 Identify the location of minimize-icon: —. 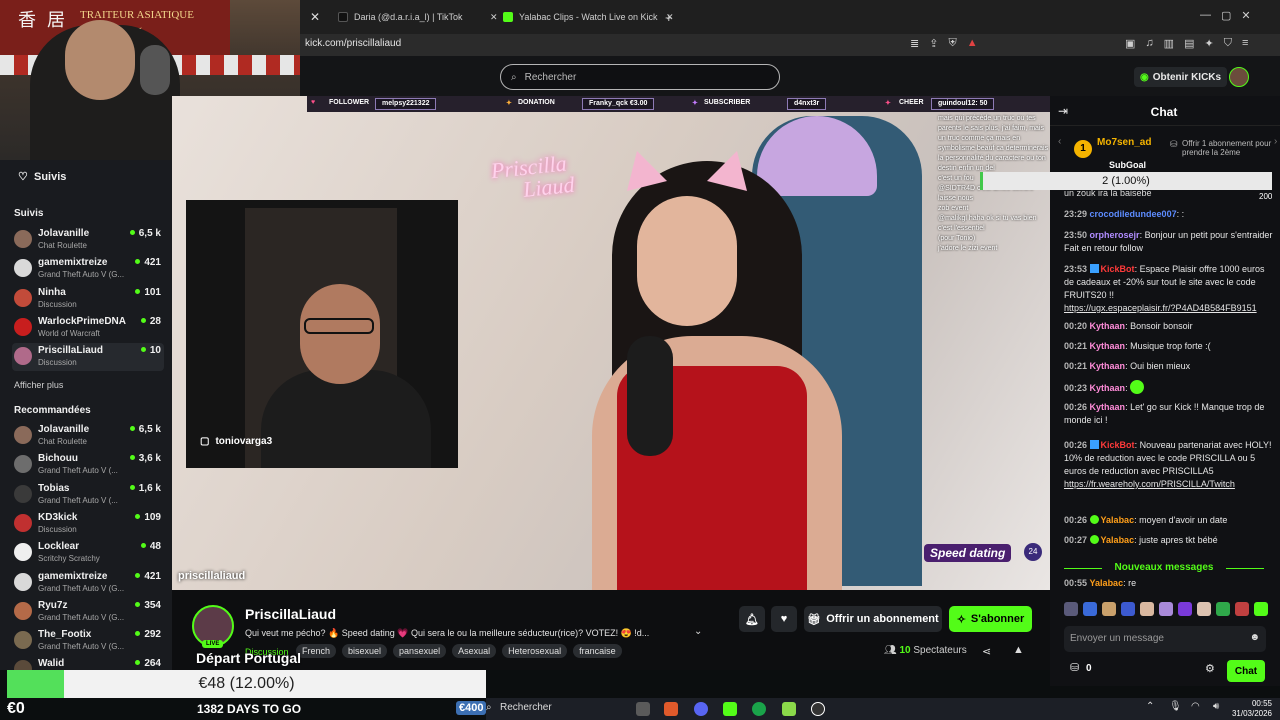
(1205, 15).